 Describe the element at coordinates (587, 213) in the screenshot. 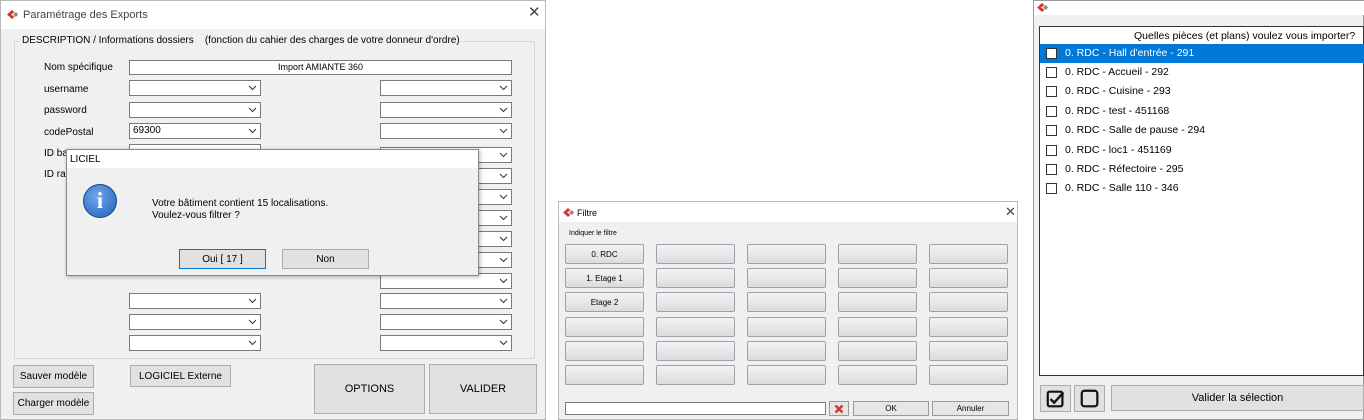

I see `filter-title: Filtre` at that location.